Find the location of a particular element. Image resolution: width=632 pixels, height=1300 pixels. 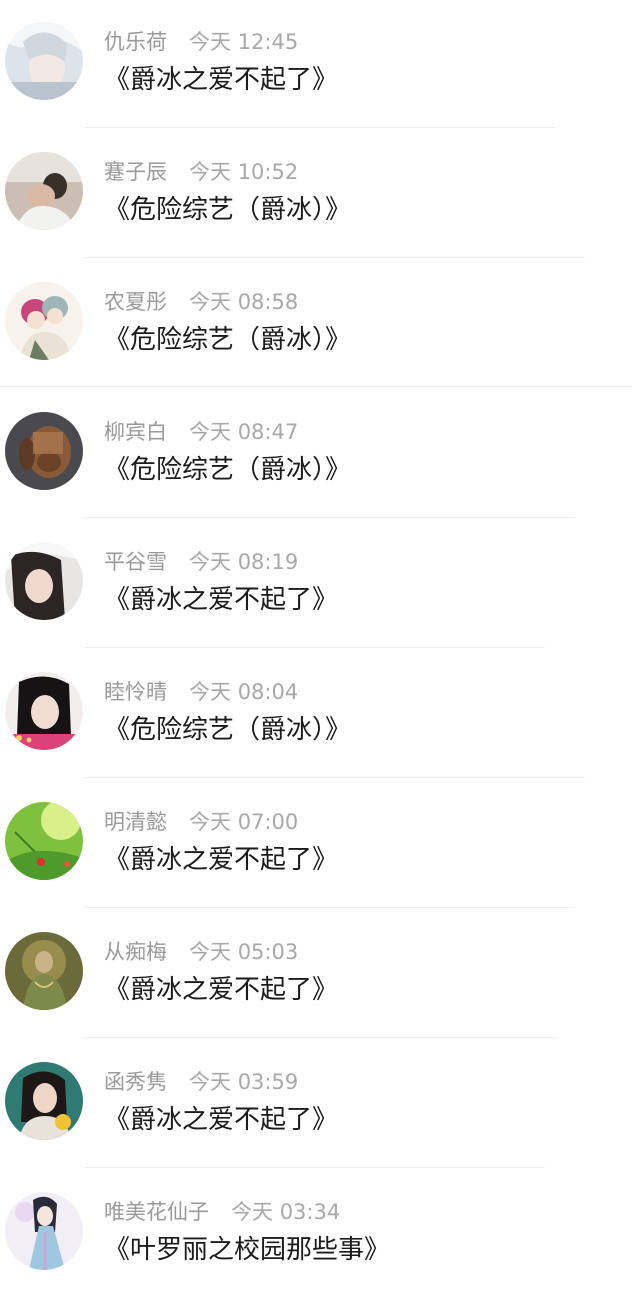

item-meta: 平谷雪 今天 08:19 is located at coordinates (201, 562).